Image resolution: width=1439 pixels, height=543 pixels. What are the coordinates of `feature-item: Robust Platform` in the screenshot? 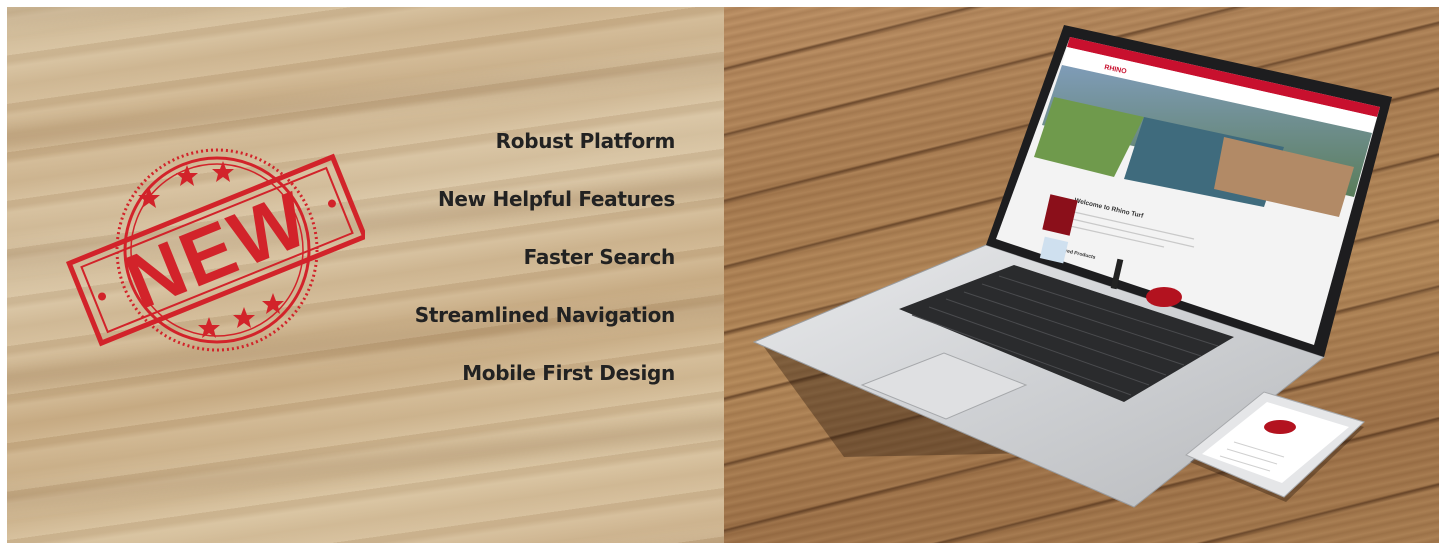 It's located at (585, 141).